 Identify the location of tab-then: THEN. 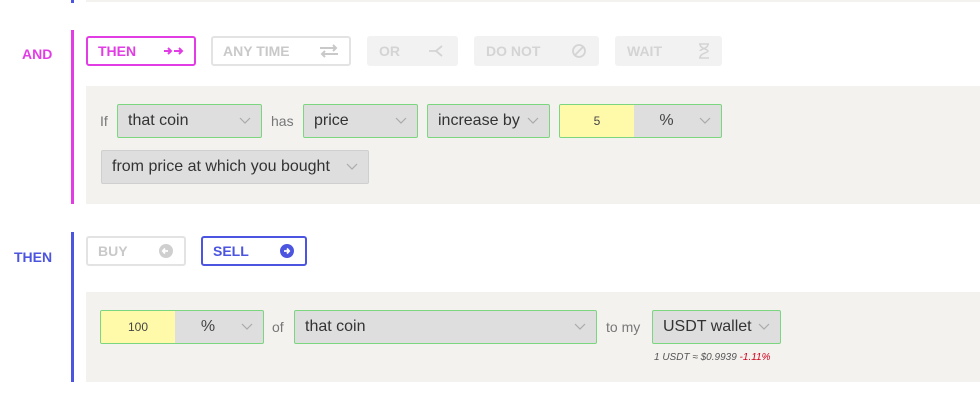
(141, 51).